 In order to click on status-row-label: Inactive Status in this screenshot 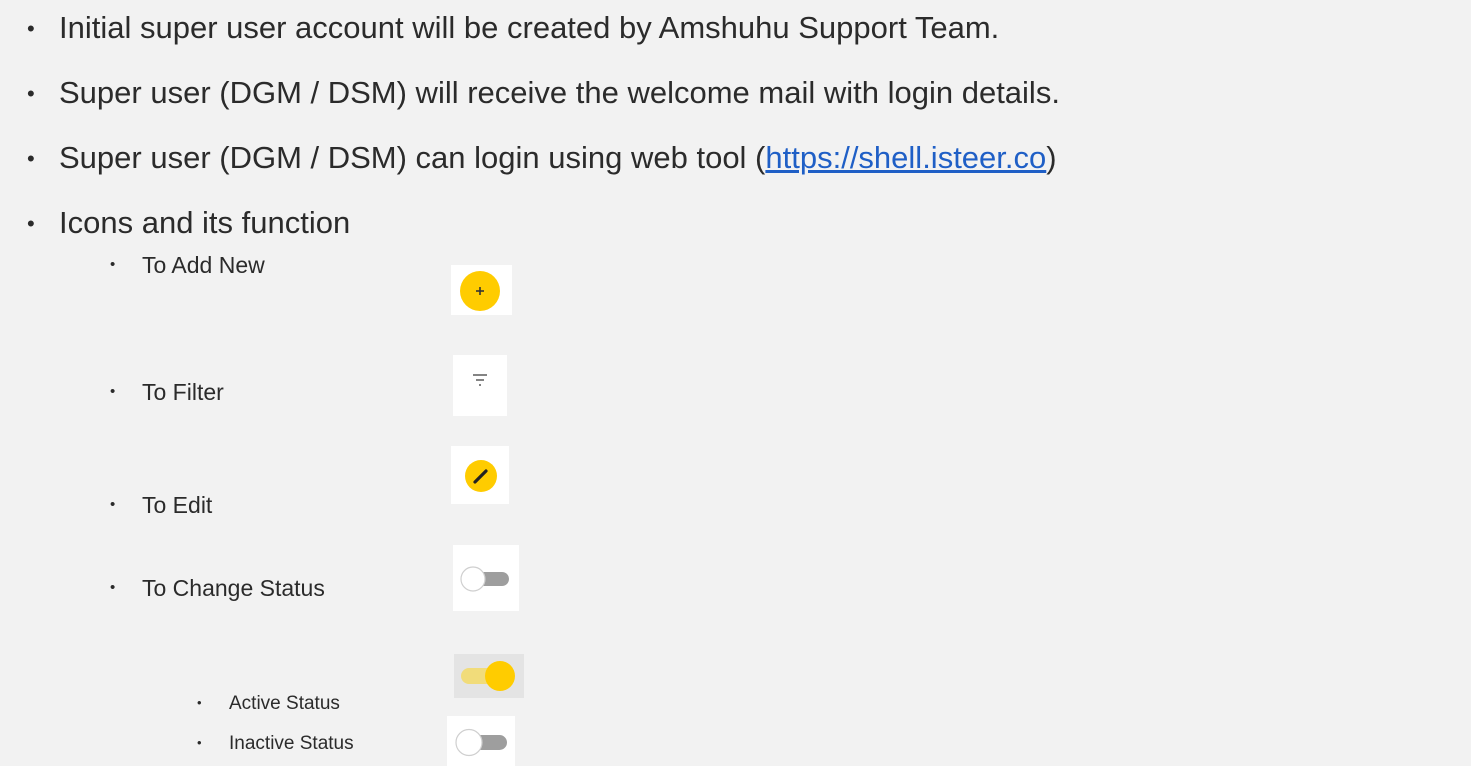, I will do `click(291, 743)`.